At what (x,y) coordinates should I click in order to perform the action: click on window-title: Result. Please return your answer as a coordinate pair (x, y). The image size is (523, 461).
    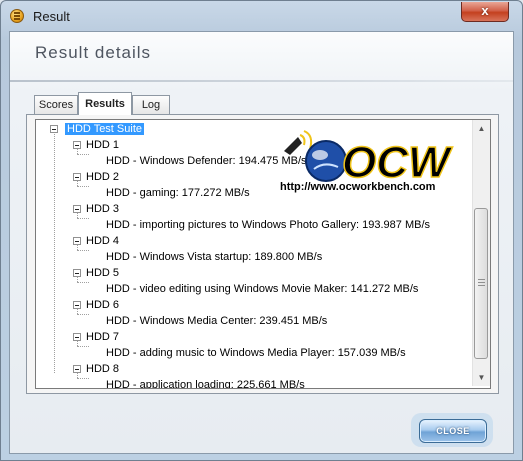
    Looking at the image, I should click on (51, 16).